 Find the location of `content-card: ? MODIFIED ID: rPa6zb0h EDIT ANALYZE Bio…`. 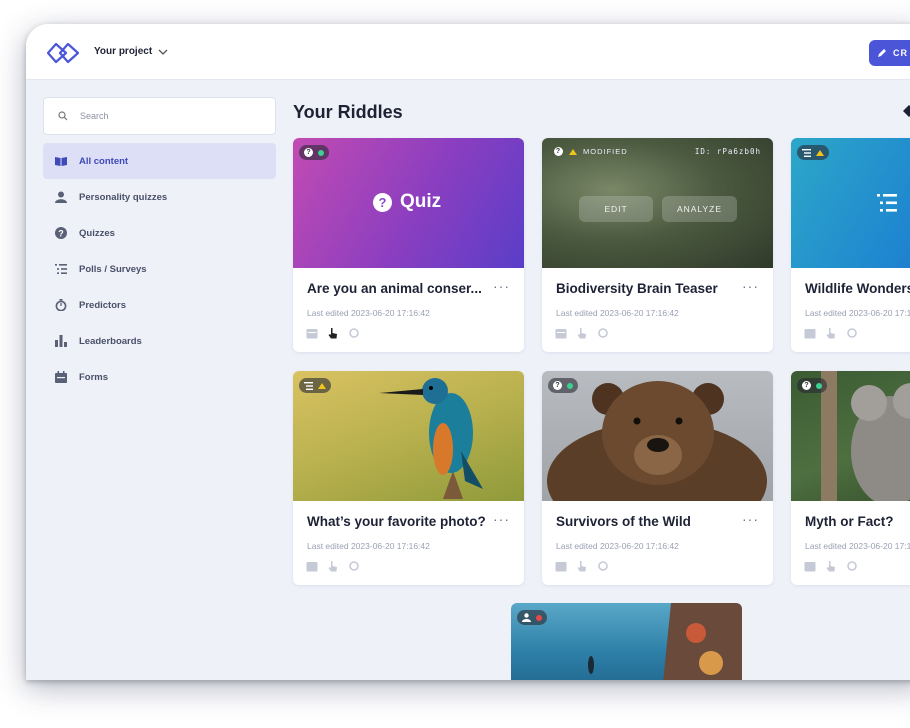

content-card: ? MODIFIED ID: rPa6zb0h EDIT ANALYZE Bio… is located at coordinates (657, 245).